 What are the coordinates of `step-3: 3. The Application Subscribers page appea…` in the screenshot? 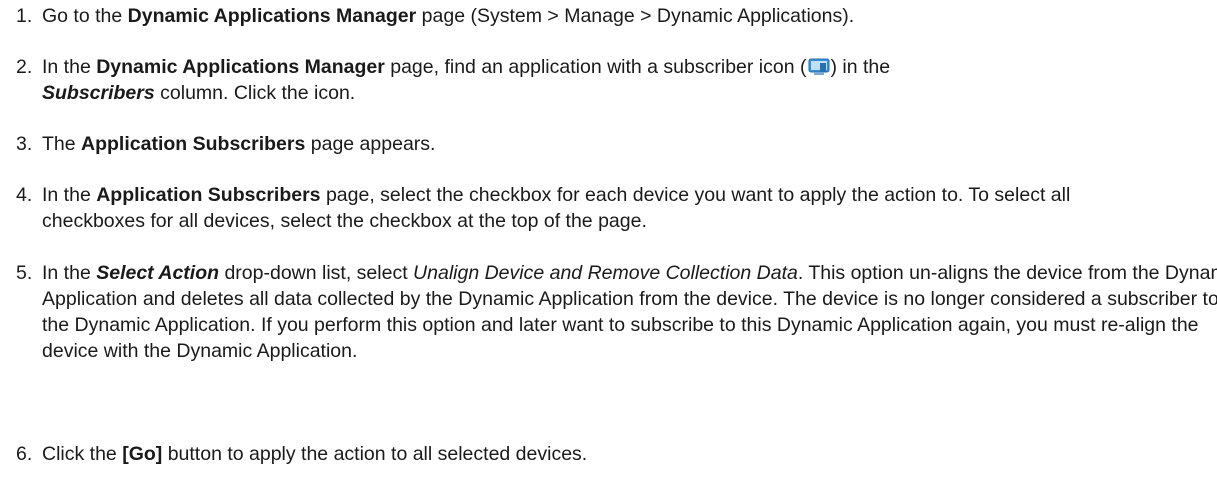 It's located at (226, 144).